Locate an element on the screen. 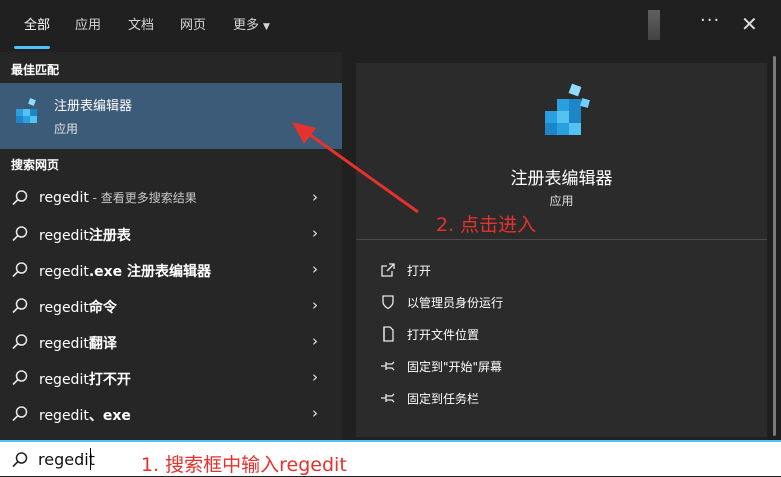 This screenshot has width=781, height=477. annotation-step-1: 1. 搜索框中输入regedit is located at coordinates (244, 465).